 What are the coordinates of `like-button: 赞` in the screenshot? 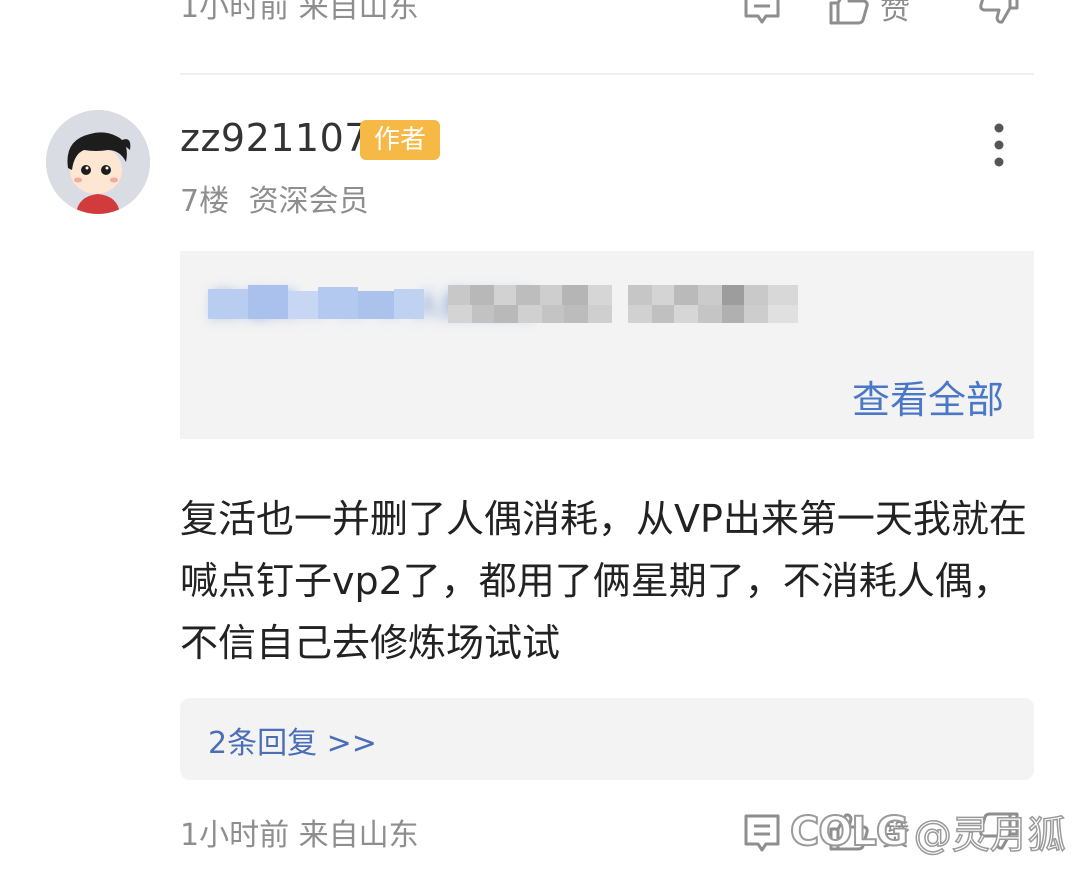 It's located at (869, 832).